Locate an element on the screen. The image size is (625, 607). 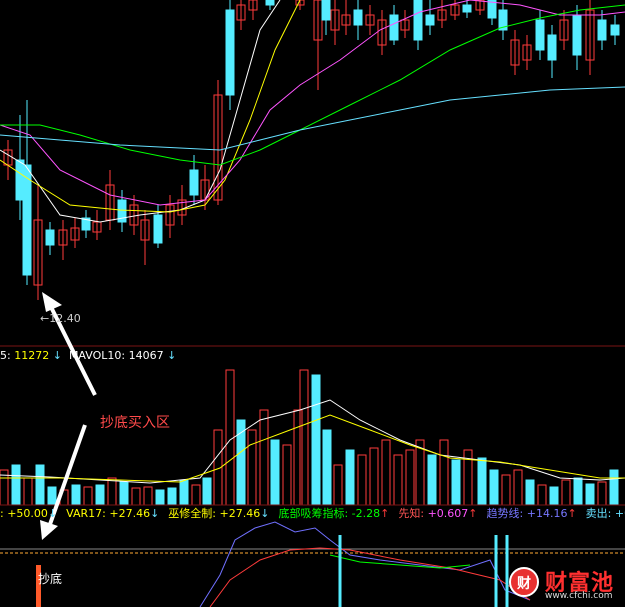
ma10-label: MAVOL10: is located at coordinates (97, 355).